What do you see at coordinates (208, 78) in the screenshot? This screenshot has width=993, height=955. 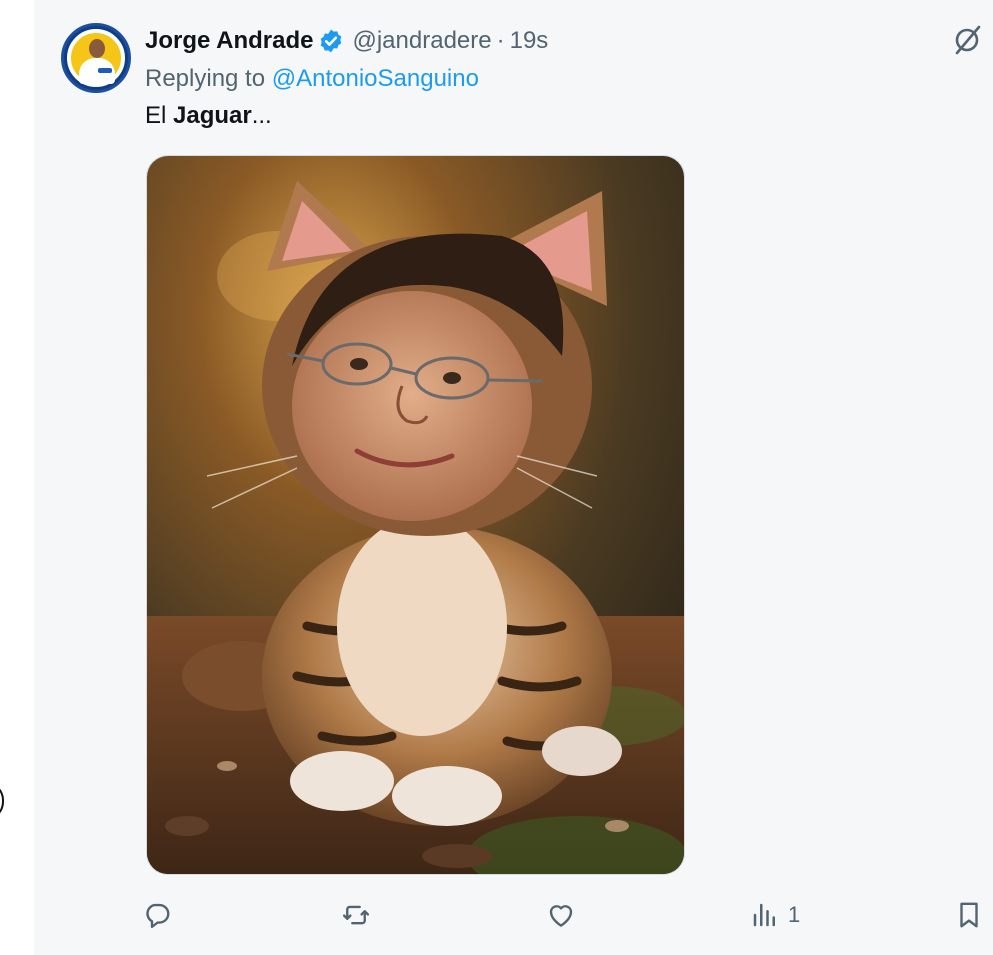 I see `replying-prefix: Replying to` at bounding box center [208, 78].